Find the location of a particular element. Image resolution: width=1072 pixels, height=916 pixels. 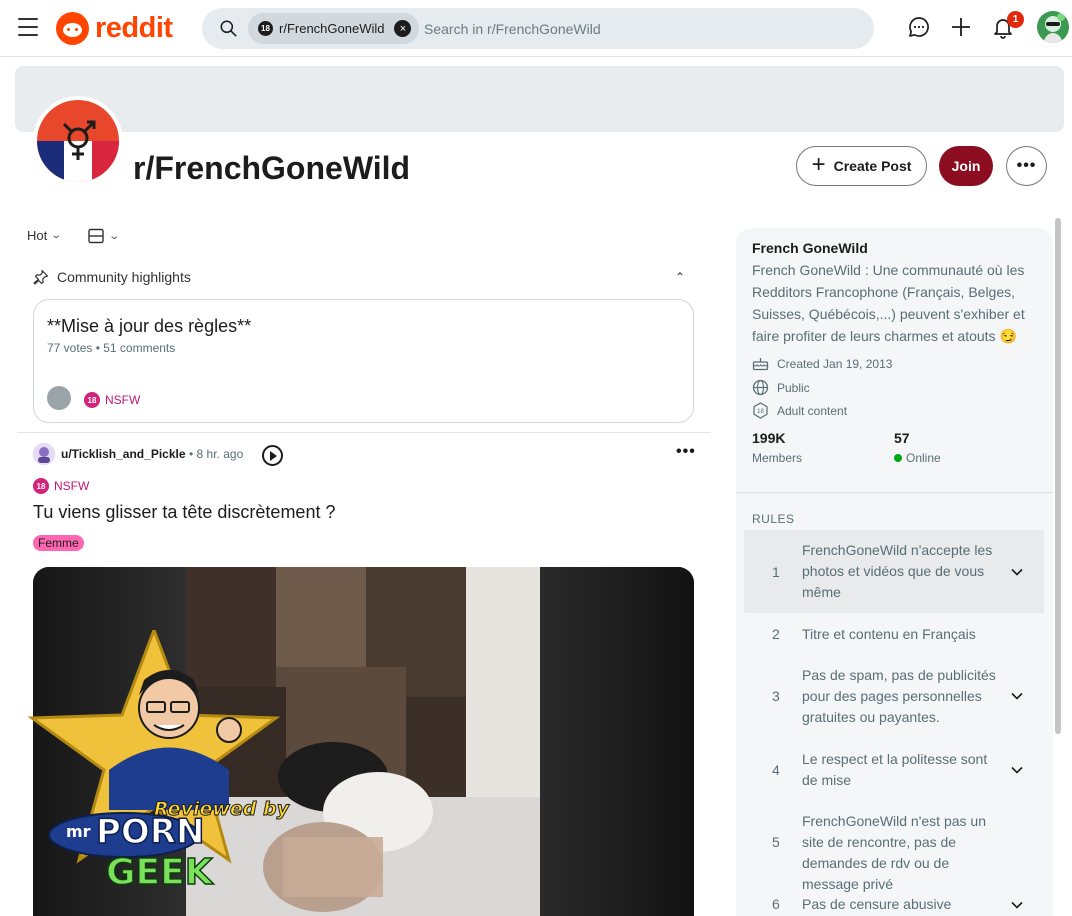

create-post-label: Create Post is located at coordinates (872, 166).